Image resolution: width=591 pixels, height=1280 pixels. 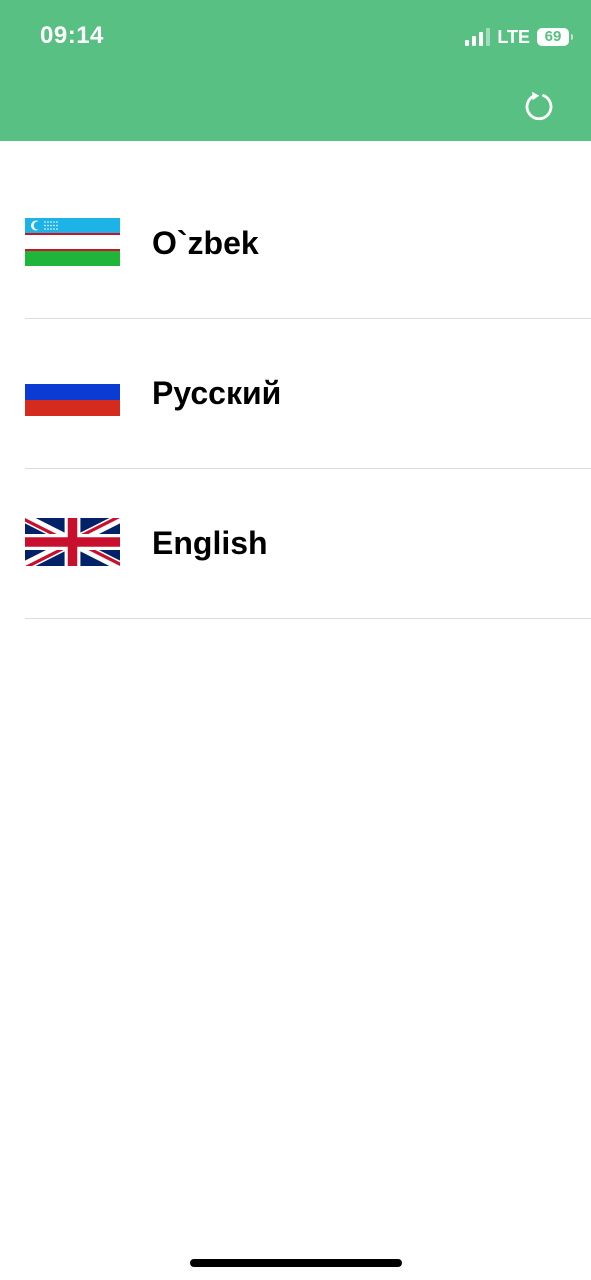 What do you see at coordinates (72, 542) in the screenshot?
I see `uk-flag-icon` at bounding box center [72, 542].